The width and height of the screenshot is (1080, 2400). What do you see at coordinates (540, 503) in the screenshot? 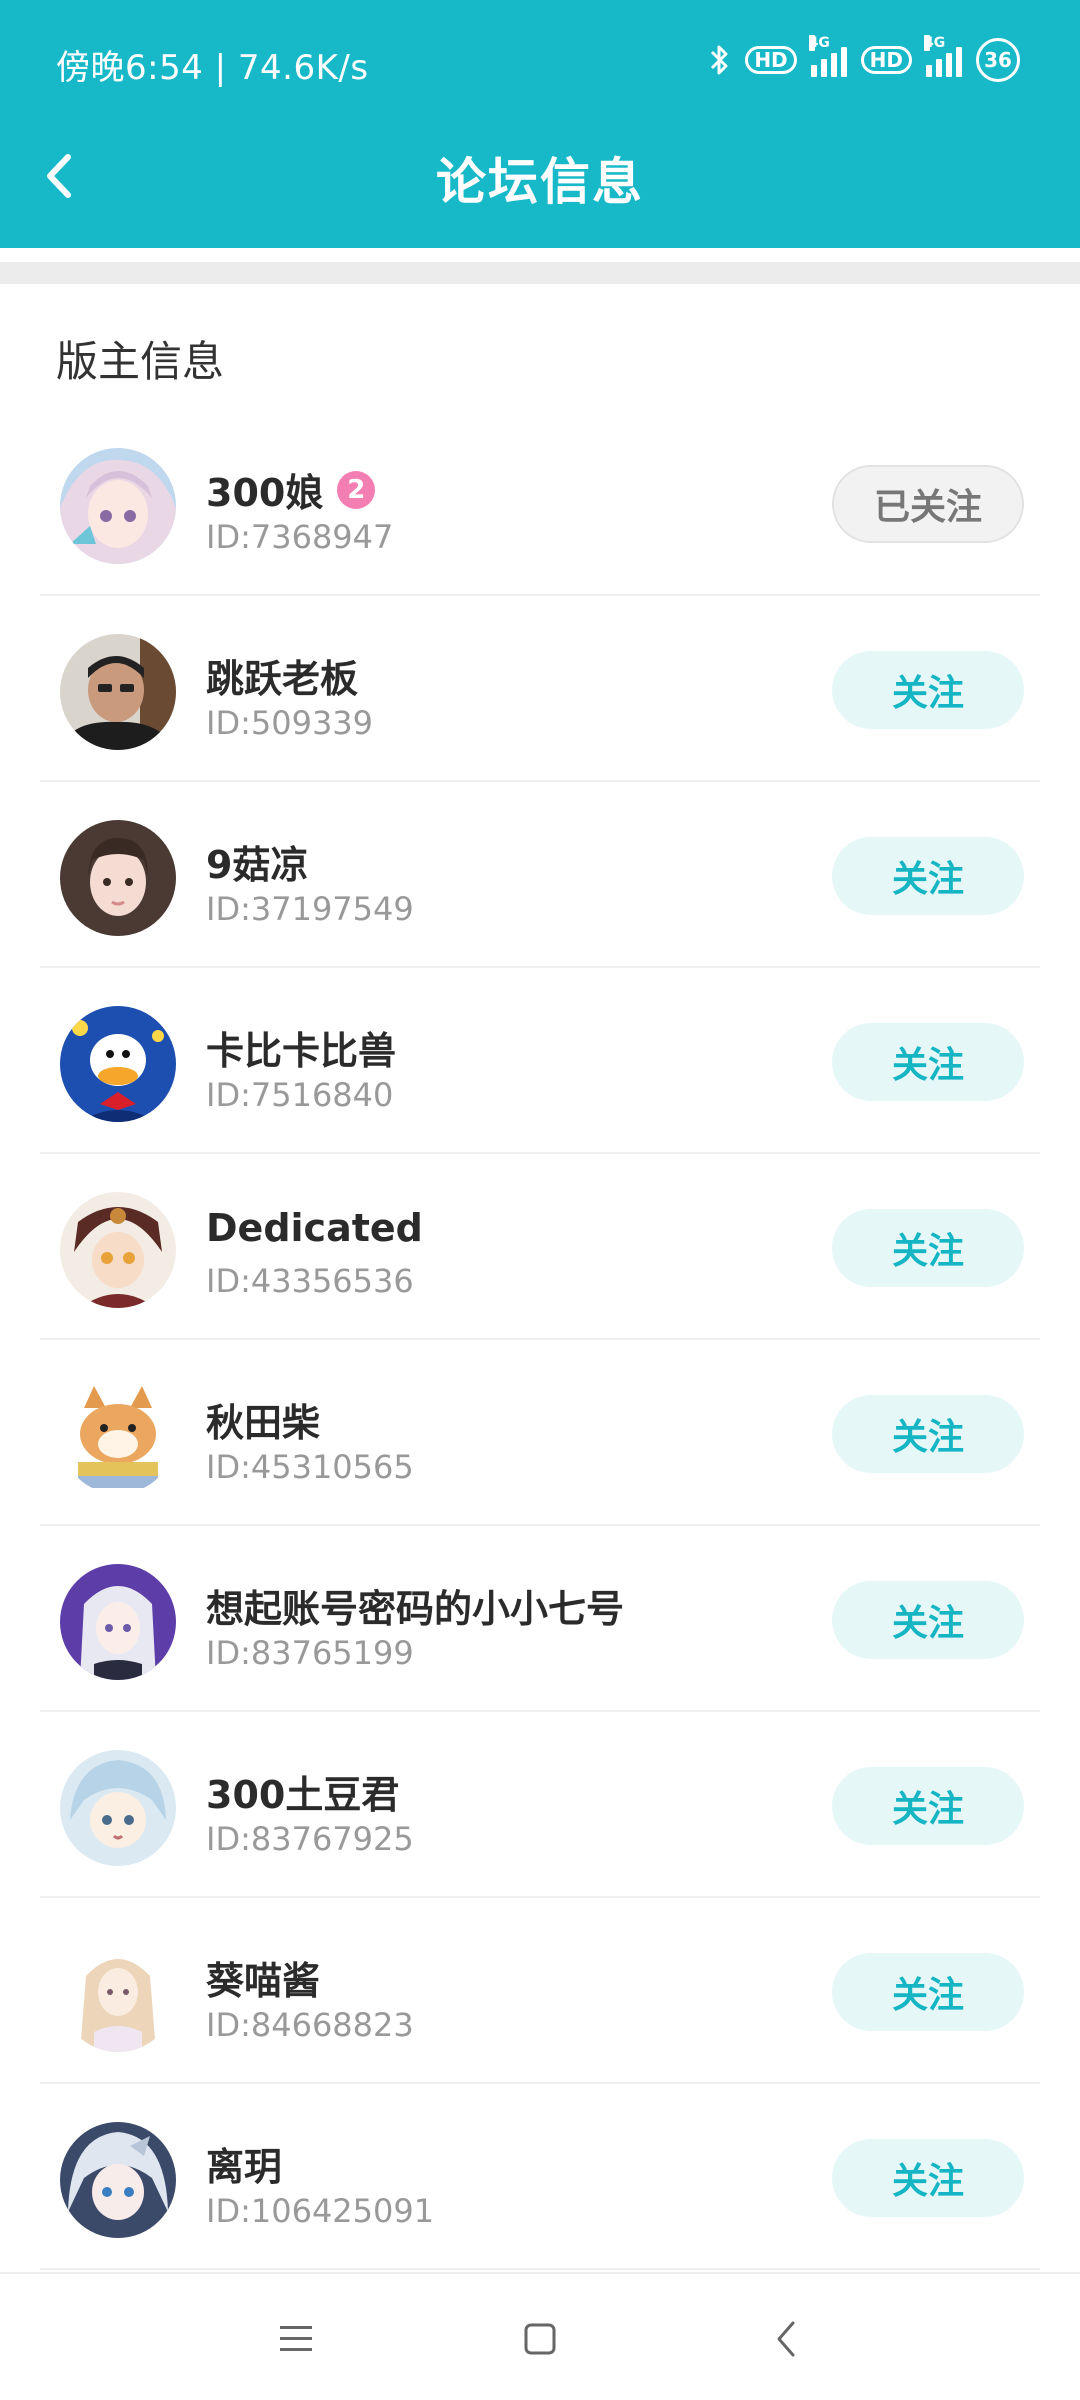
I see `moderator-row: 300娘 2 ID:7368947 已关注` at bounding box center [540, 503].